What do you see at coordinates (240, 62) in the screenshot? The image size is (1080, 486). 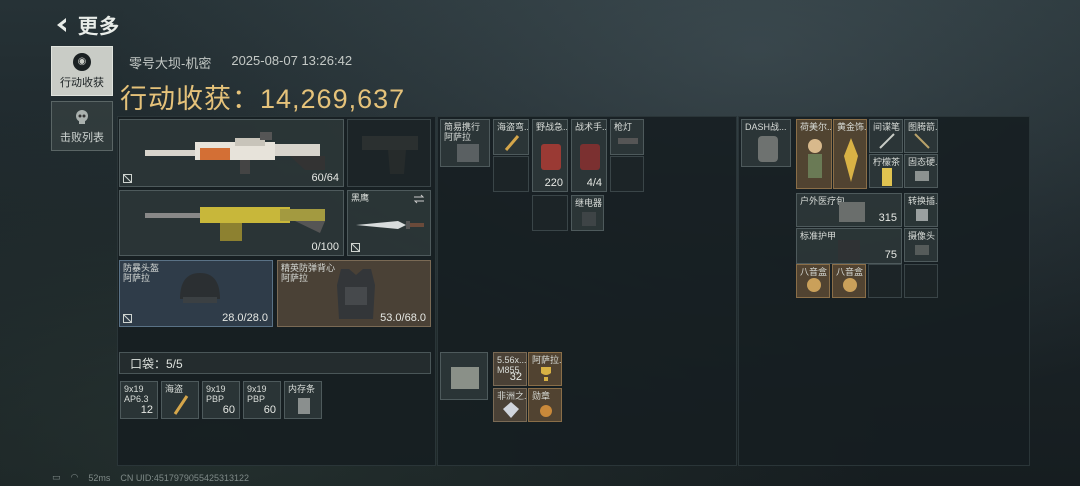 I see `match-meta: 零号大坝-机密 2025-08-07 13:26:42` at bounding box center [240, 62].